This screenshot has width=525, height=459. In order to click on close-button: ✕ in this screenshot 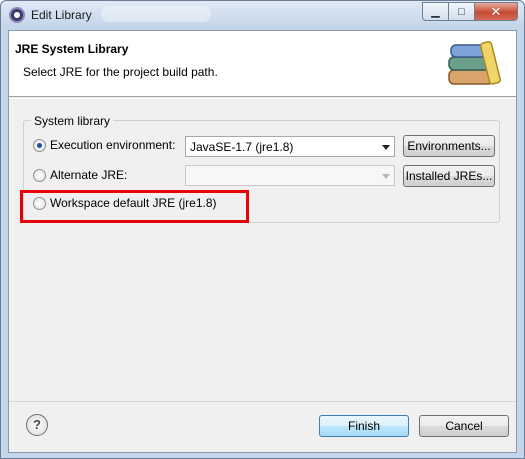, I will do `click(496, 11)`.